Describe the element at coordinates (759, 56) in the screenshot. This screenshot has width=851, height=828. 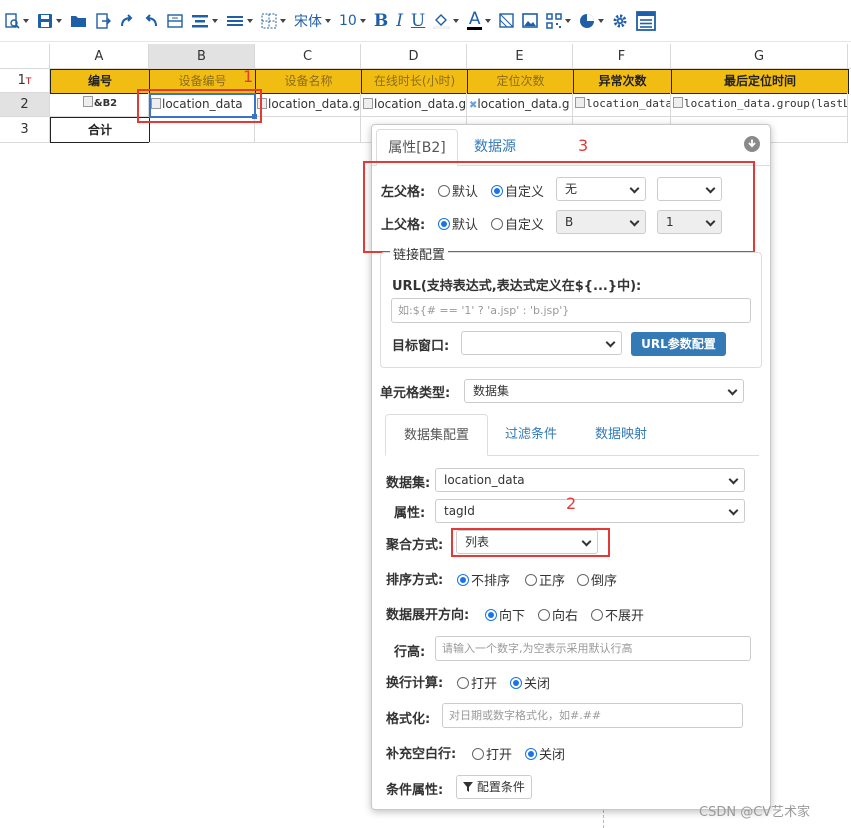
I see `column-header-g: G` at that location.